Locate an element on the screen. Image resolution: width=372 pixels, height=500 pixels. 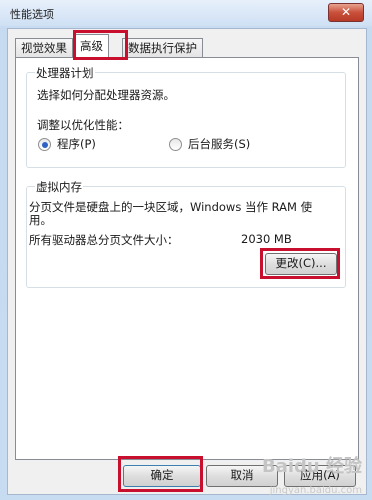
close-button: ✕ is located at coordinates (346, 12).